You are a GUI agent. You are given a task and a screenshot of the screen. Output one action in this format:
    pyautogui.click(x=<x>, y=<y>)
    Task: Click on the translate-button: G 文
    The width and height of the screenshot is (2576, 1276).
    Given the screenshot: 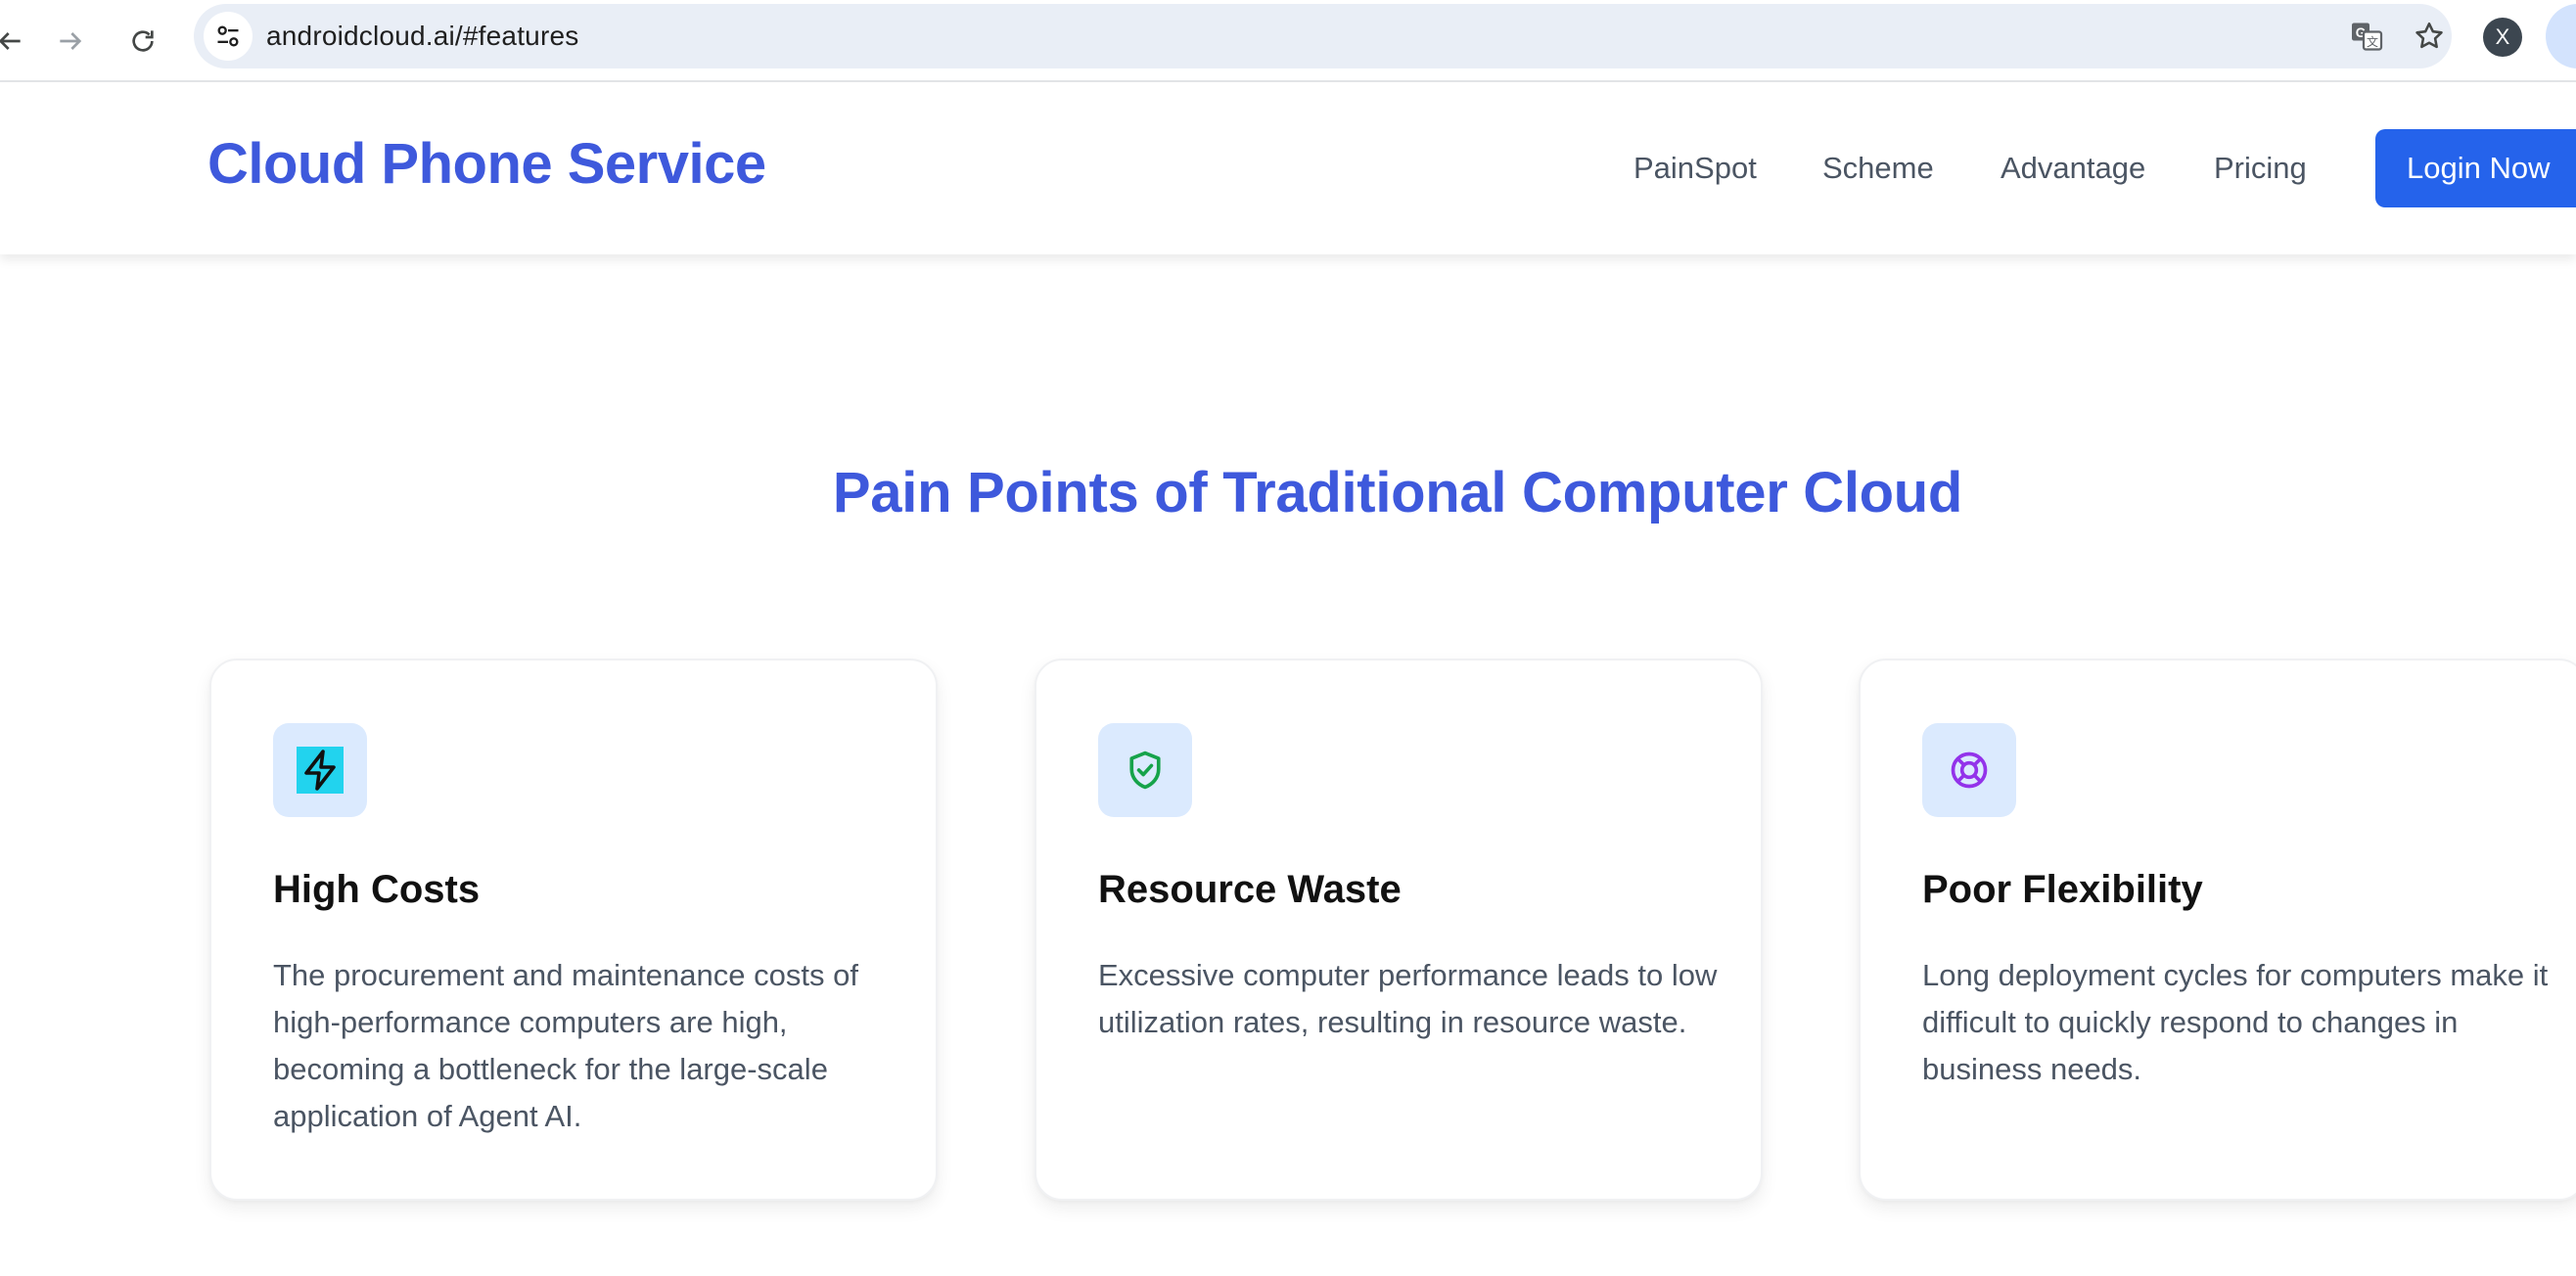 What is the action you would take?
    pyautogui.click(x=2367, y=36)
    